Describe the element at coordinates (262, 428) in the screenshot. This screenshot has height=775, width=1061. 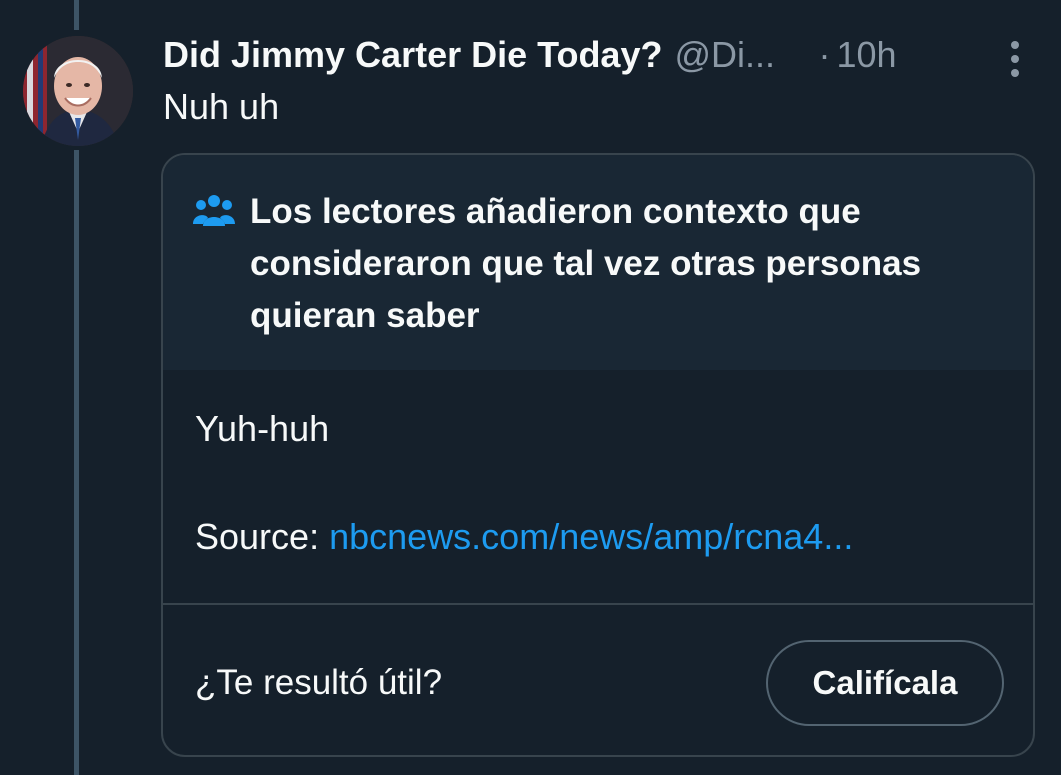
I see `community-note-text: Yuh-huh` at that location.